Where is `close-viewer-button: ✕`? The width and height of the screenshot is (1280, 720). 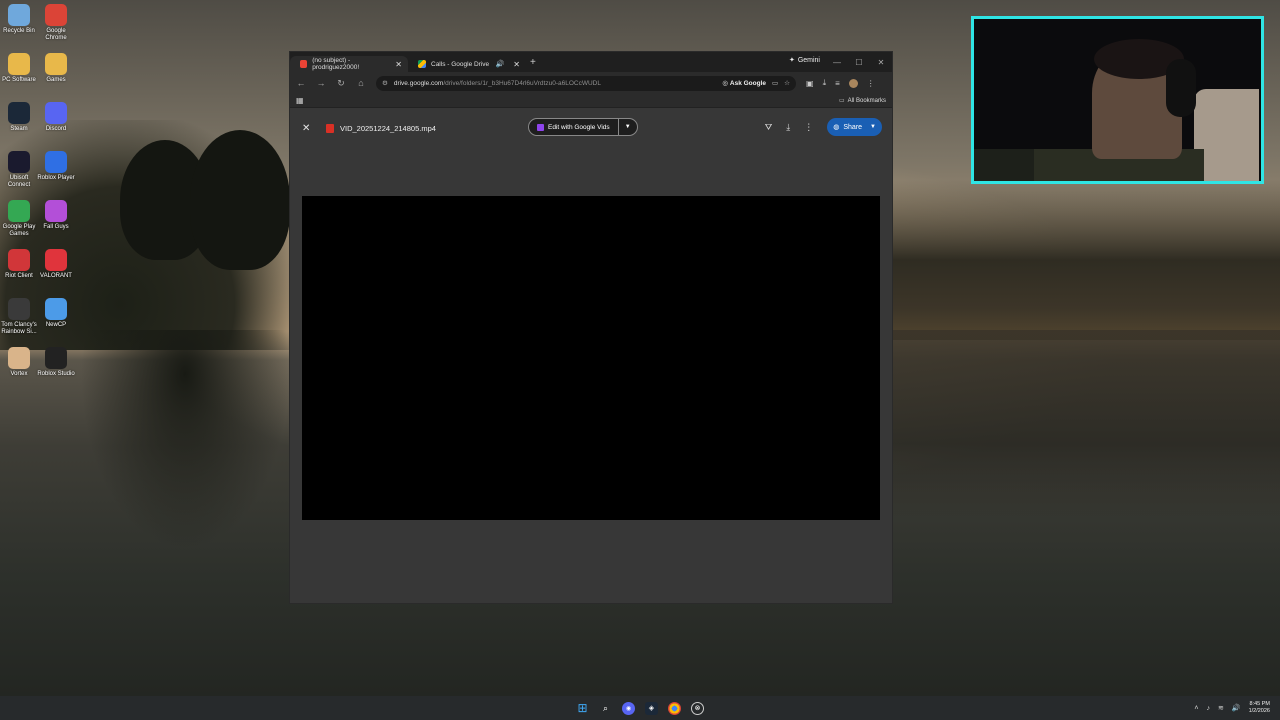 close-viewer-button: ✕ is located at coordinates (308, 128).